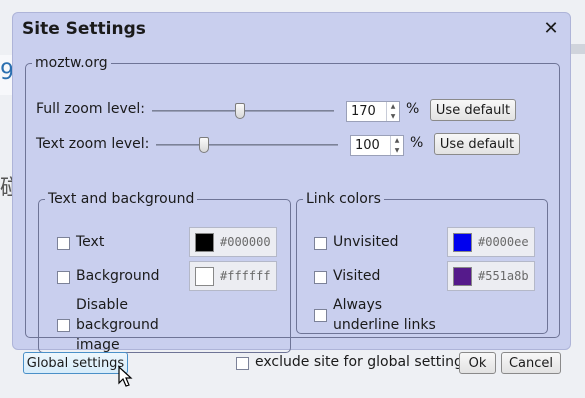  What do you see at coordinates (75, 363) in the screenshot?
I see `global-settings-button: Global settings` at bounding box center [75, 363].